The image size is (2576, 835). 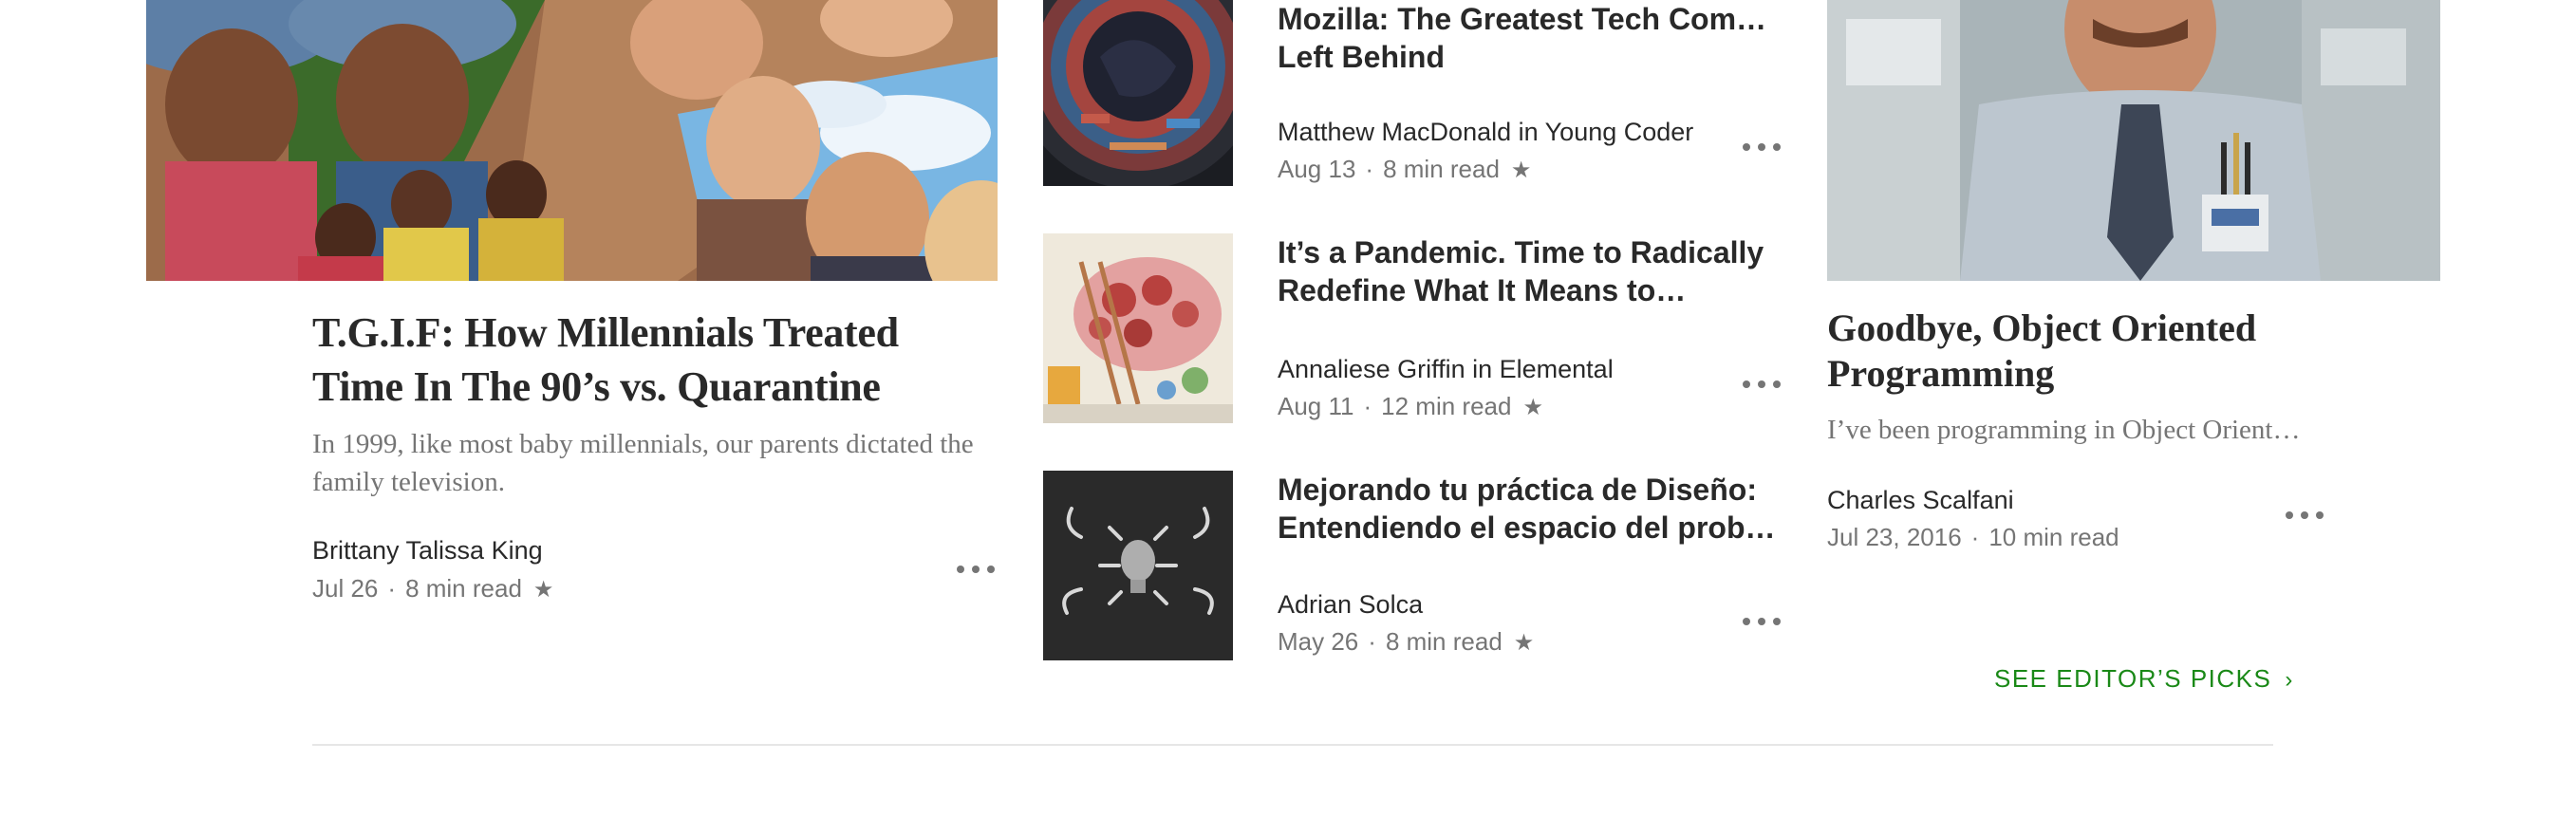 I want to click on chevron-right-icon: ›, so click(x=2289, y=680).